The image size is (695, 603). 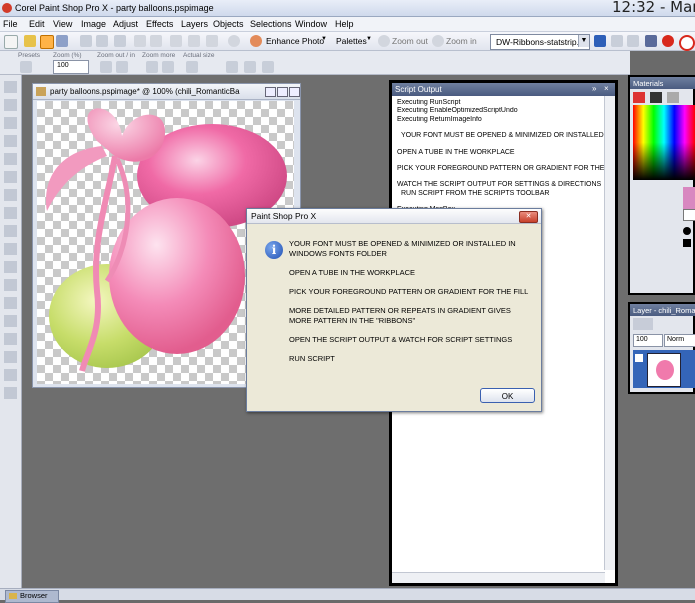 I want to click on ok-button: OK, so click(x=507, y=395).